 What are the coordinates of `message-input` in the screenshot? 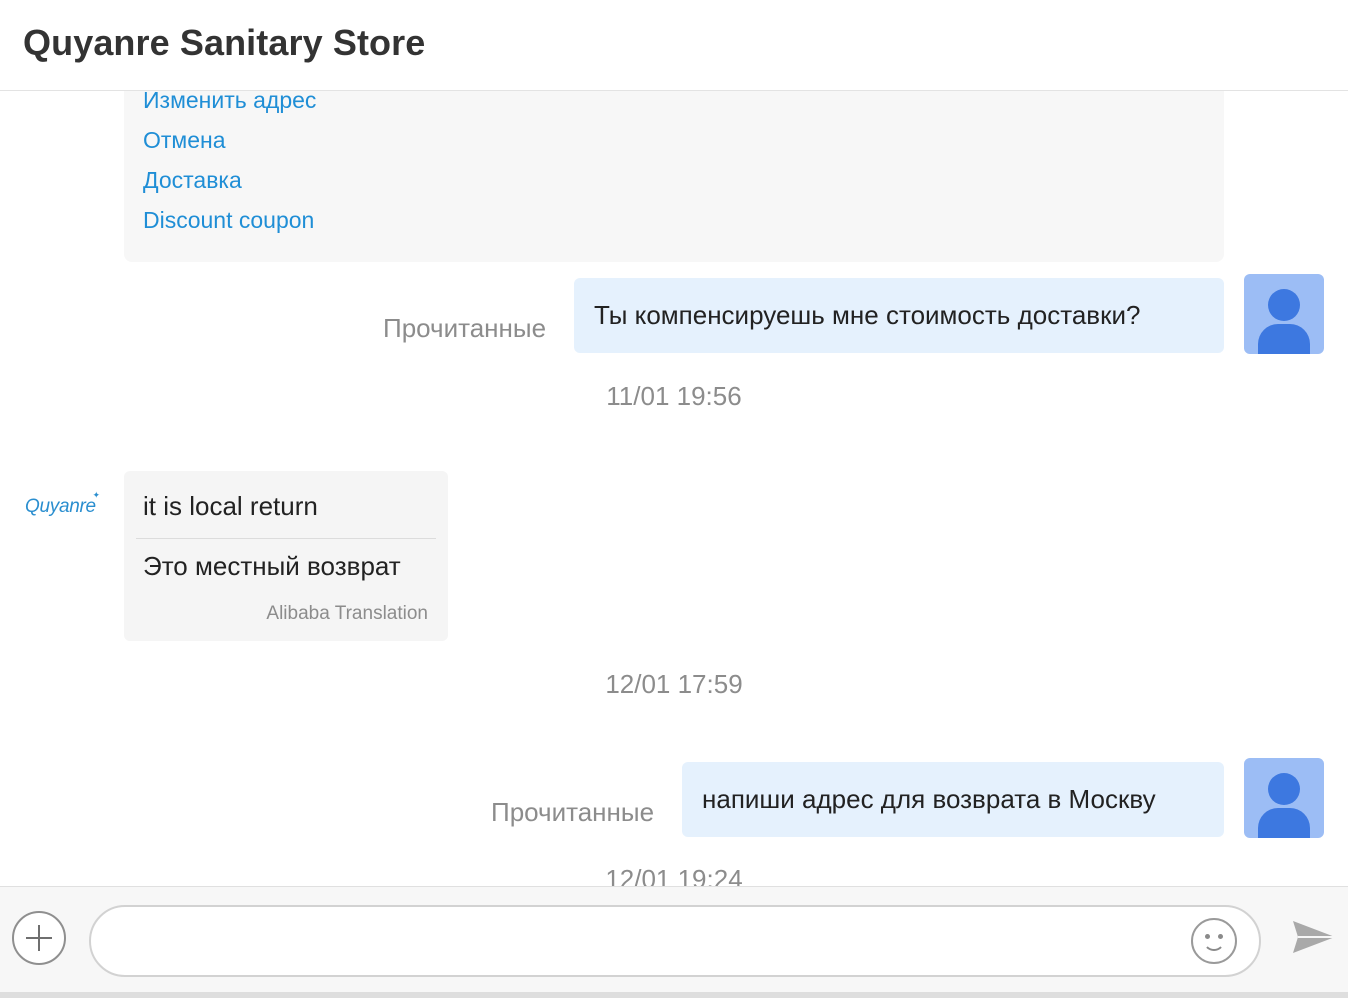 It's located at (675, 941).